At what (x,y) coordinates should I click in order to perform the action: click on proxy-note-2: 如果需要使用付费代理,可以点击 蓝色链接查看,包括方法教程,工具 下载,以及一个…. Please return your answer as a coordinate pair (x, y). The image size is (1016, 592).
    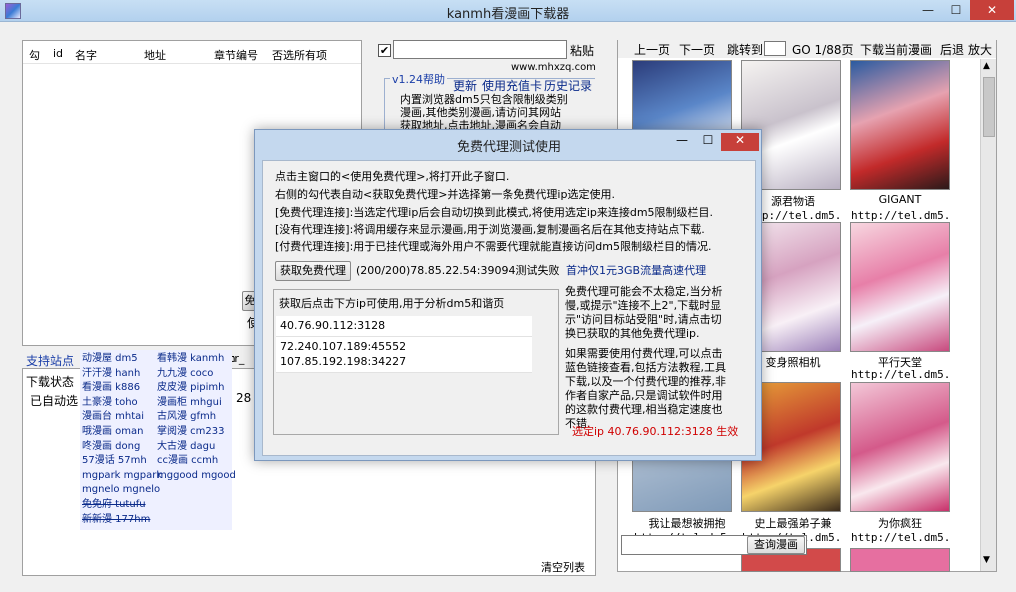
    Looking at the image, I should click on (645, 388).